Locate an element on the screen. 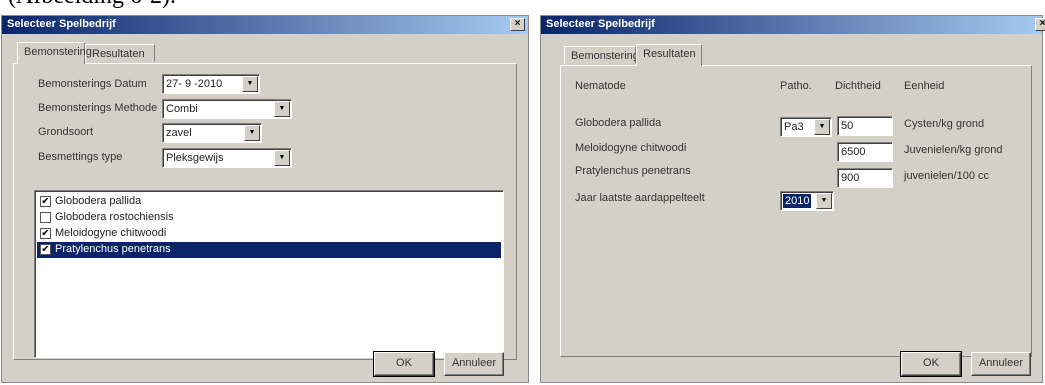 This screenshot has height=385, width=1045. header-eenheid: Eenheid is located at coordinates (924, 86).